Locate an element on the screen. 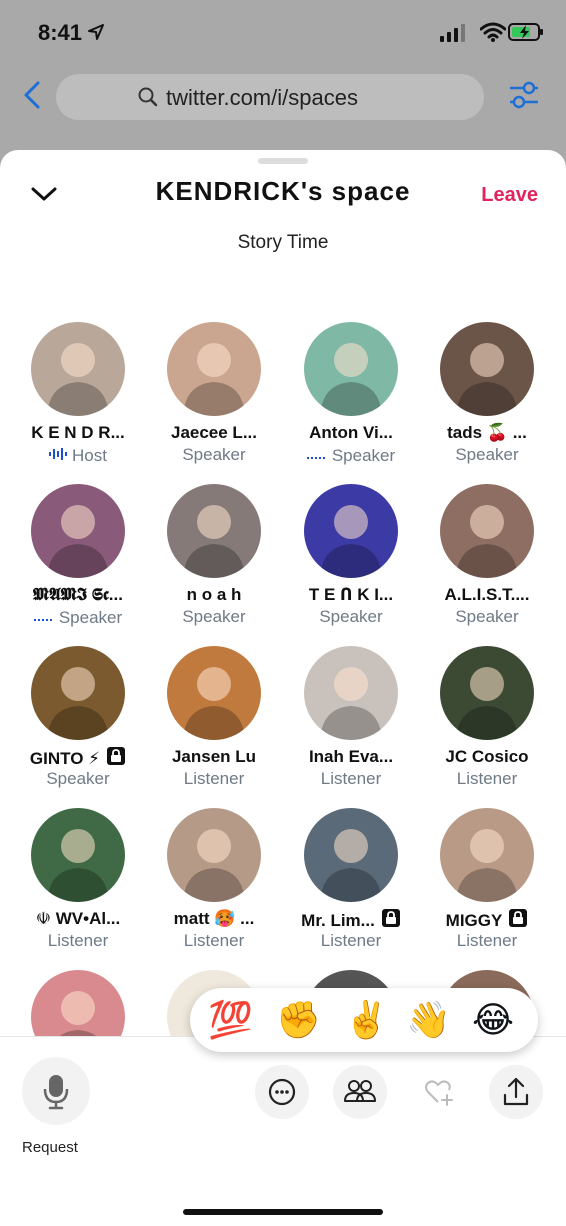  battery-charging-icon is located at coordinates (525, 32).